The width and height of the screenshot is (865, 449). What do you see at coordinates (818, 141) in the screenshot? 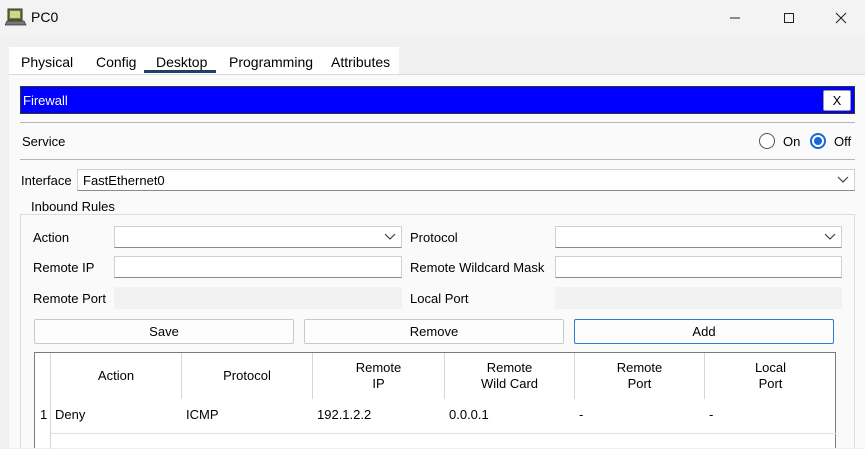
I see `service-off-radio` at bounding box center [818, 141].